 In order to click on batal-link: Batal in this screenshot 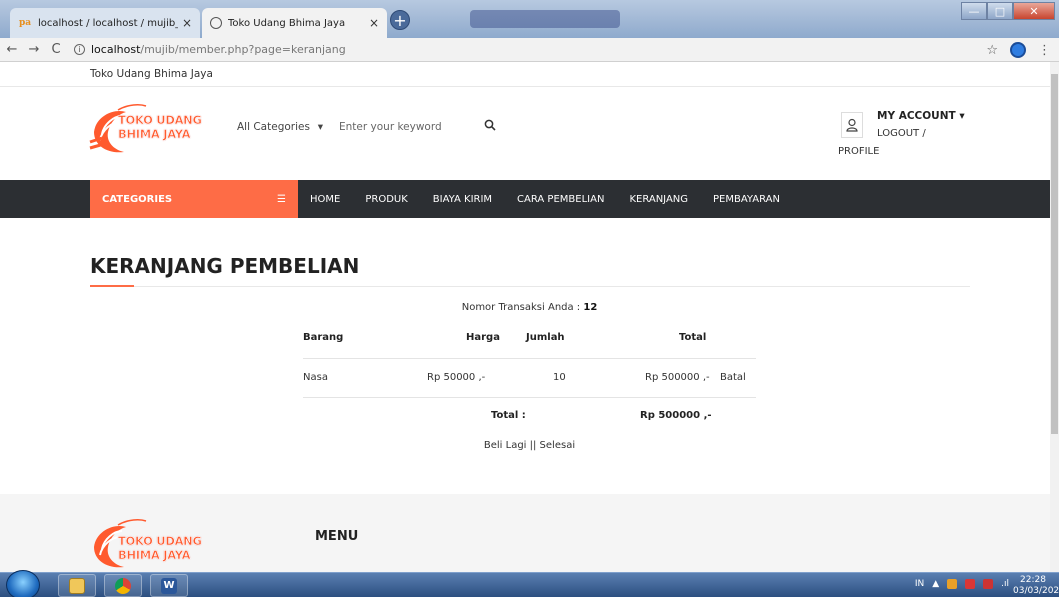, I will do `click(733, 377)`.